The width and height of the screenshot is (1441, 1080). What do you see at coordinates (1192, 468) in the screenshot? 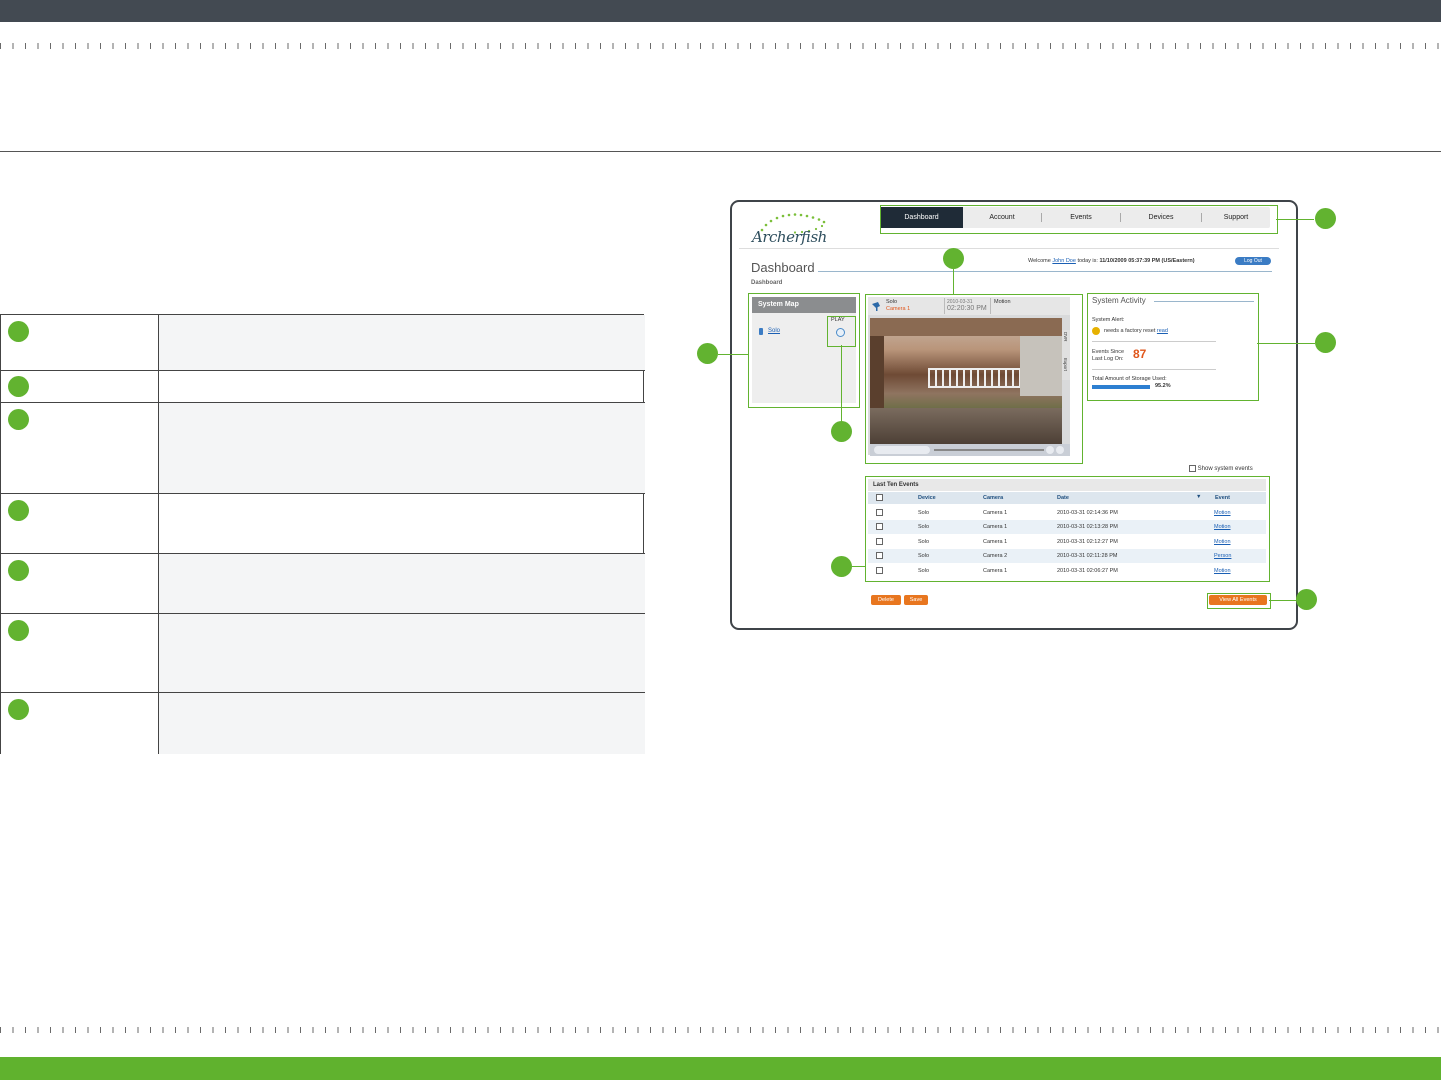
I see `show-system-checkbox` at bounding box center [1192, 468].